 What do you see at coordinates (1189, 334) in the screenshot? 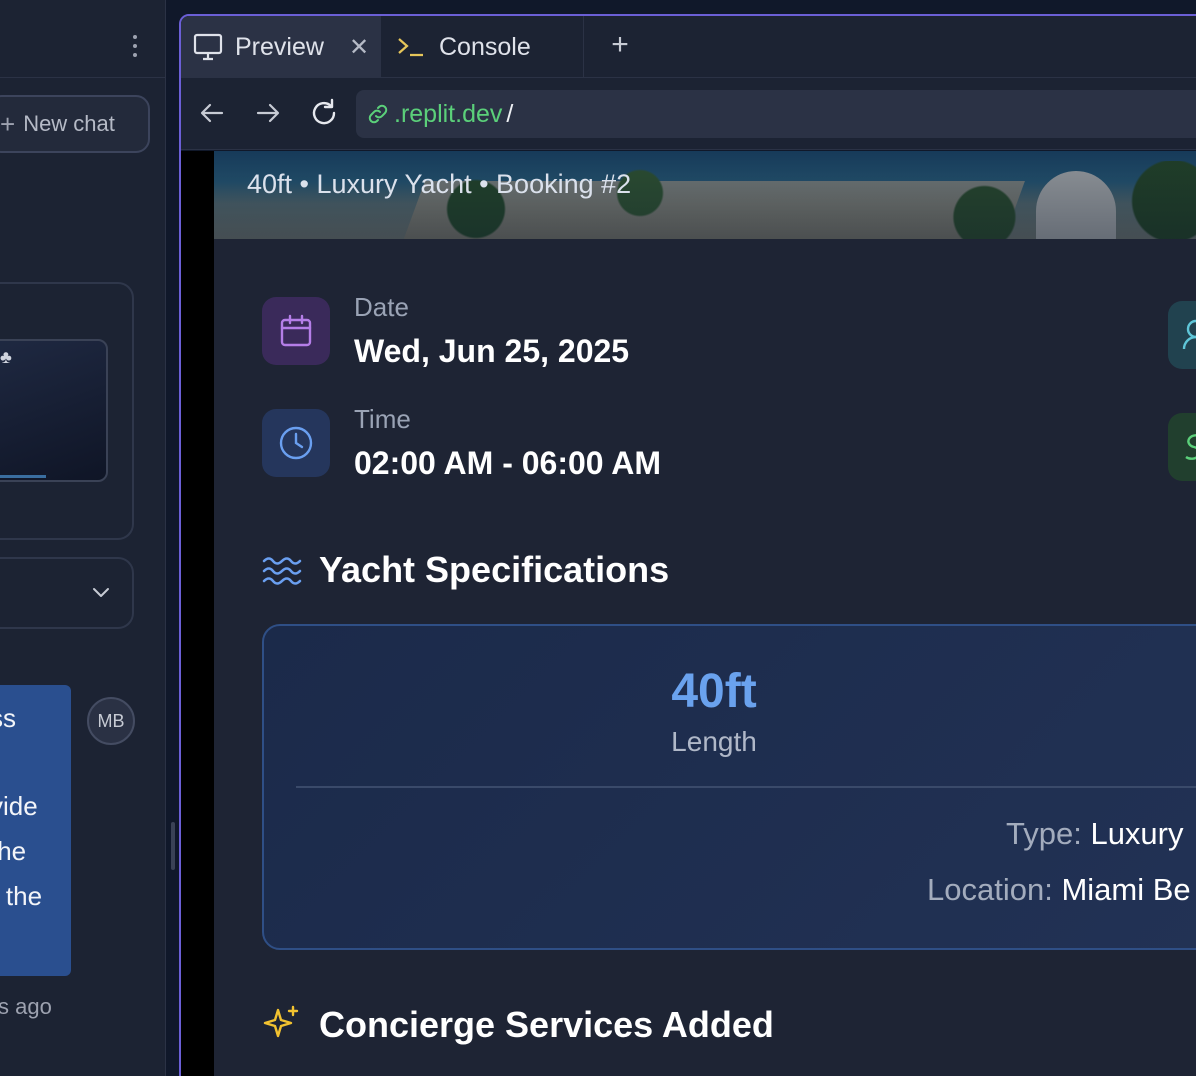
I see `user-icon` at bounding box center [1189, 334].